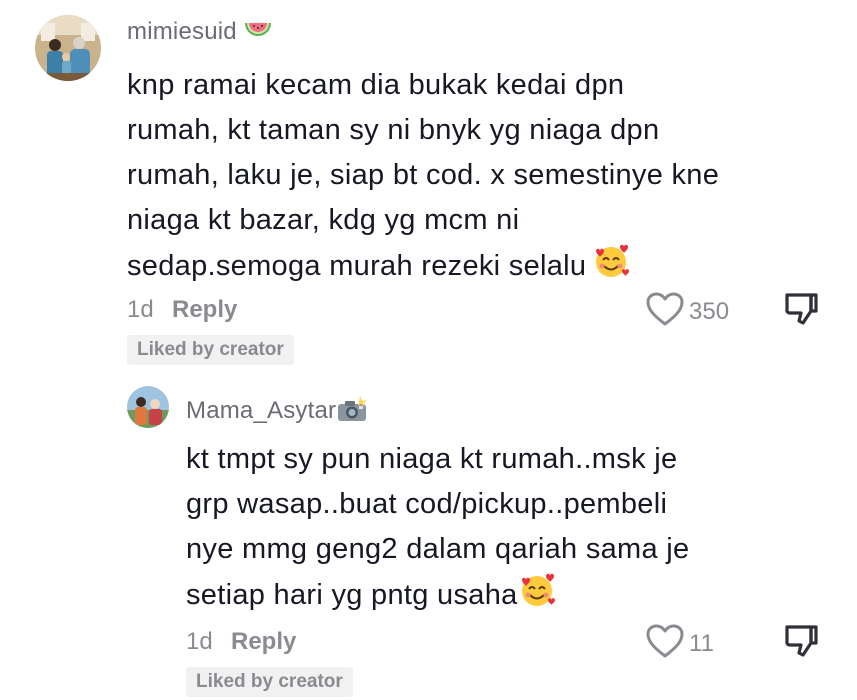 Image resolution: width=857 pixels, height=700 pixels. I want to click on comment-line: nye mmg geng2 dalam qariah sama je, so click(438, 549).